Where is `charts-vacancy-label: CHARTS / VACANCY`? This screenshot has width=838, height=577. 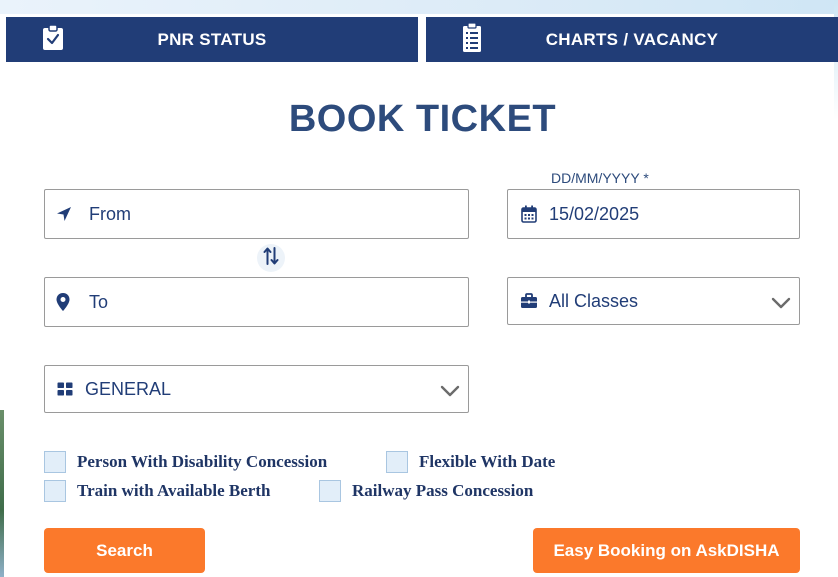
charts-vacancy-label: CHARTS / VACANCY is located at coordinates (632, 39).